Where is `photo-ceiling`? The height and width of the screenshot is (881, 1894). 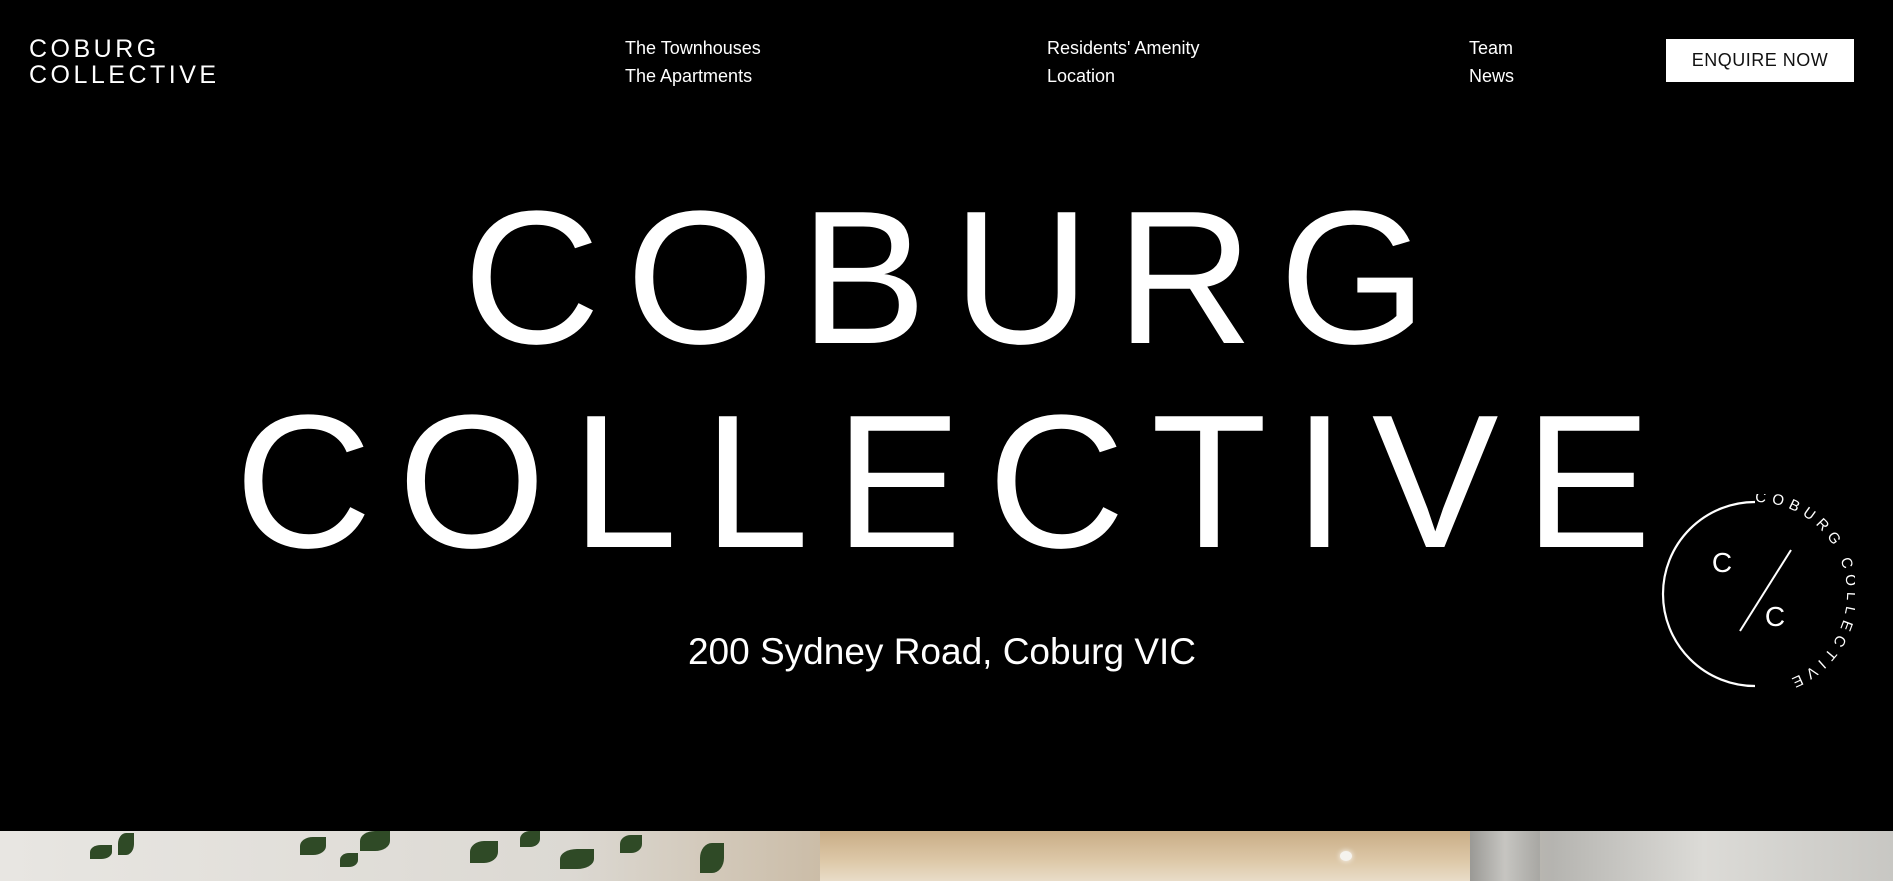 photo-ceiling is located at coordinates (1145, 856).